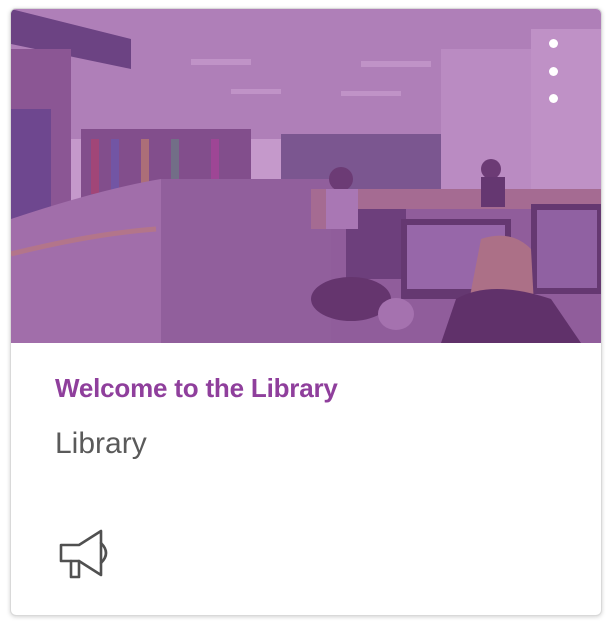  I want to click on course-title-link: Welcome to the Library, so click(196, 388).